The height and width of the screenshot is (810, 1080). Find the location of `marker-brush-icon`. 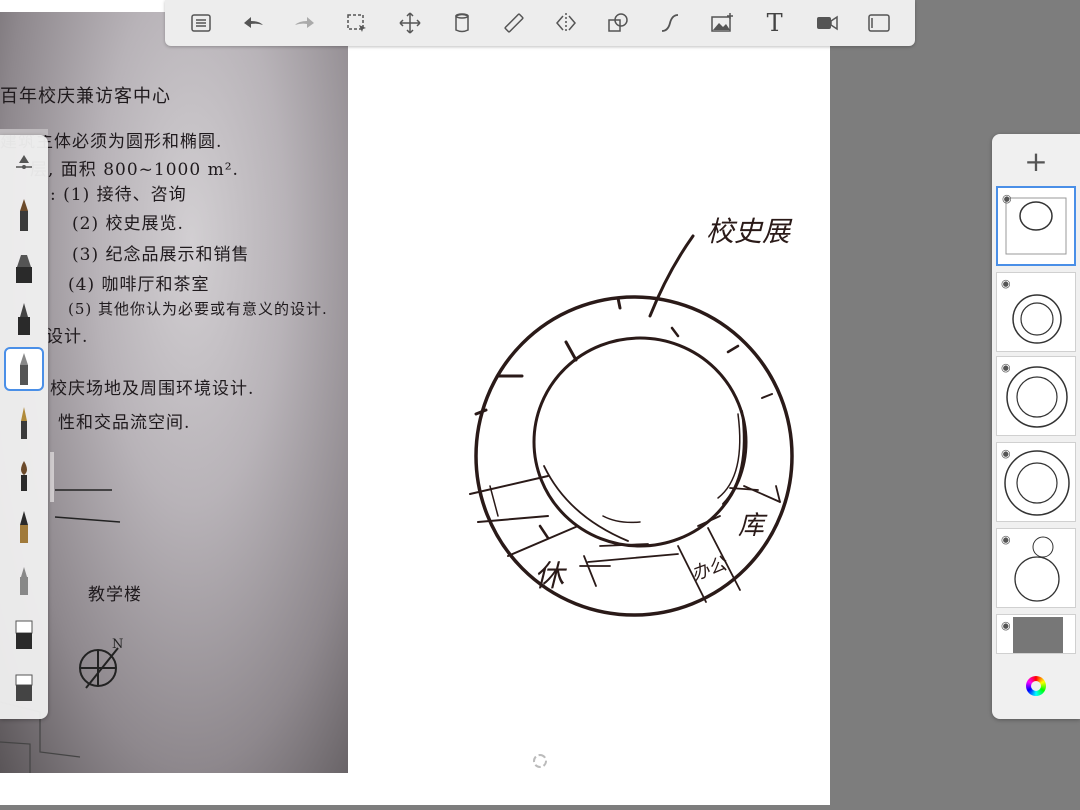

marker-brush-icon is located at coordinates (24, 267).